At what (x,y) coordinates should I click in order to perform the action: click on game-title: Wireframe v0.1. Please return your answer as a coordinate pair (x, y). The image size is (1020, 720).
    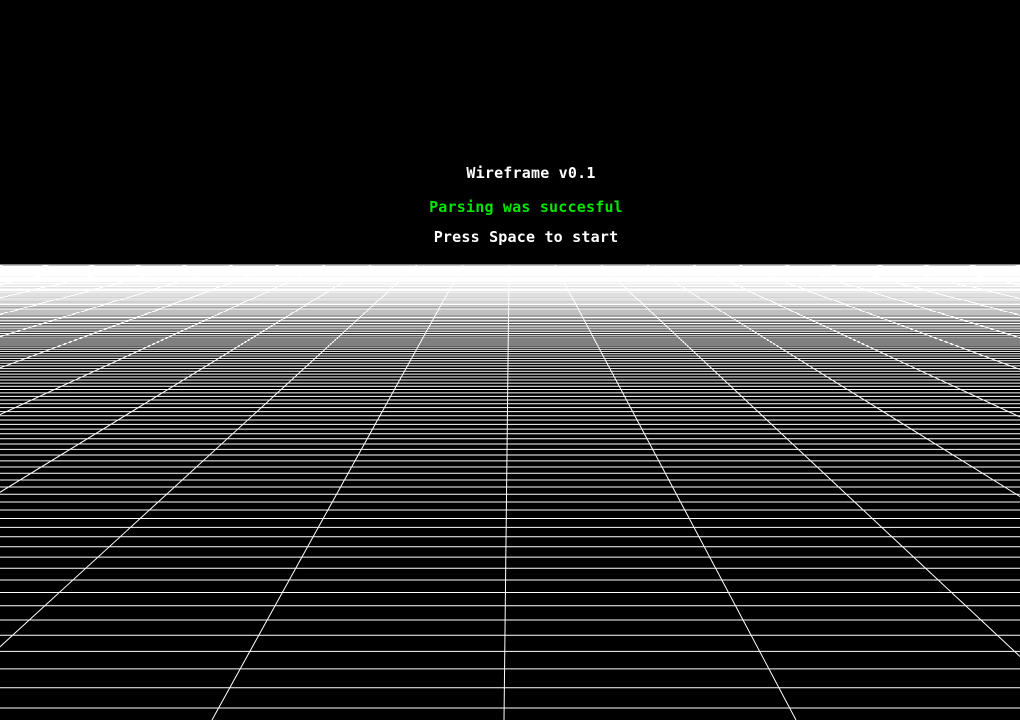
    Looking at the image, I should click on (531, 173).